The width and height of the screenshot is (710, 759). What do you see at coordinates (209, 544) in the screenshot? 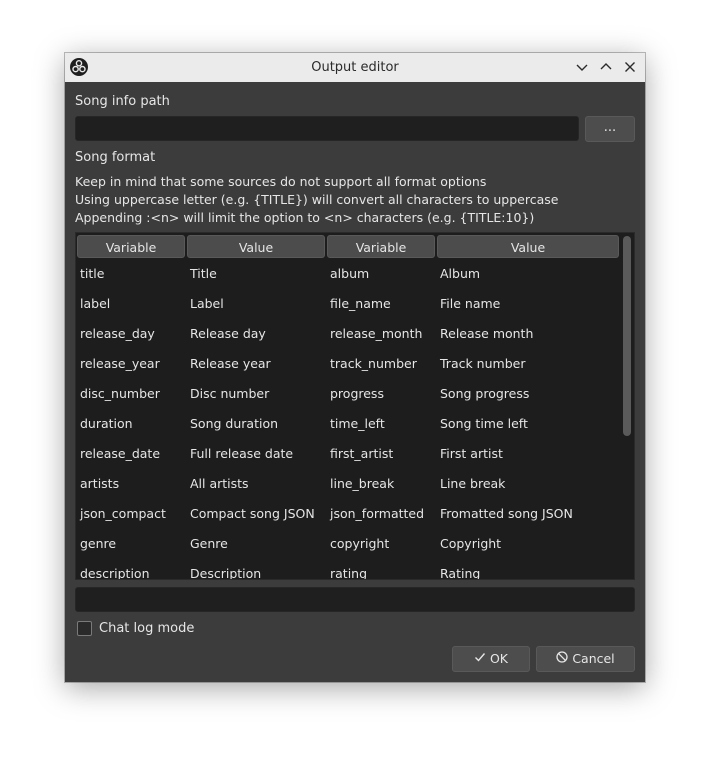
I see `value-cell: Genre` at bounding box center [209, 544].